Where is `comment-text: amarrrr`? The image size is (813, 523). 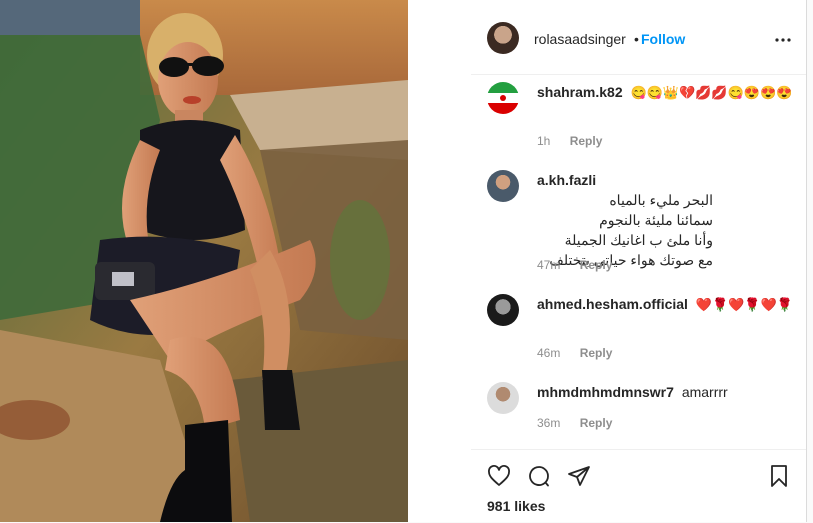
comment-text: amarrrr is located at coordinates (704, 392).